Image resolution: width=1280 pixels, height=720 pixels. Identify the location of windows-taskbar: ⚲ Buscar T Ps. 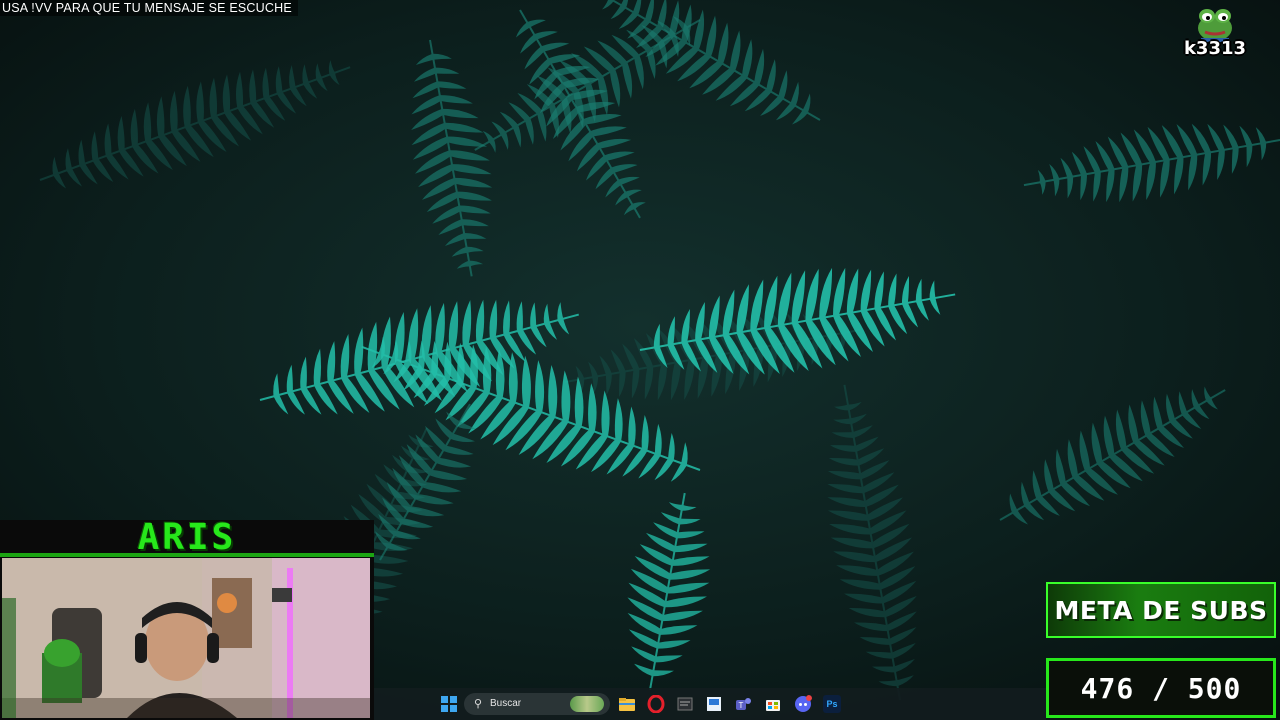
(710, 704).